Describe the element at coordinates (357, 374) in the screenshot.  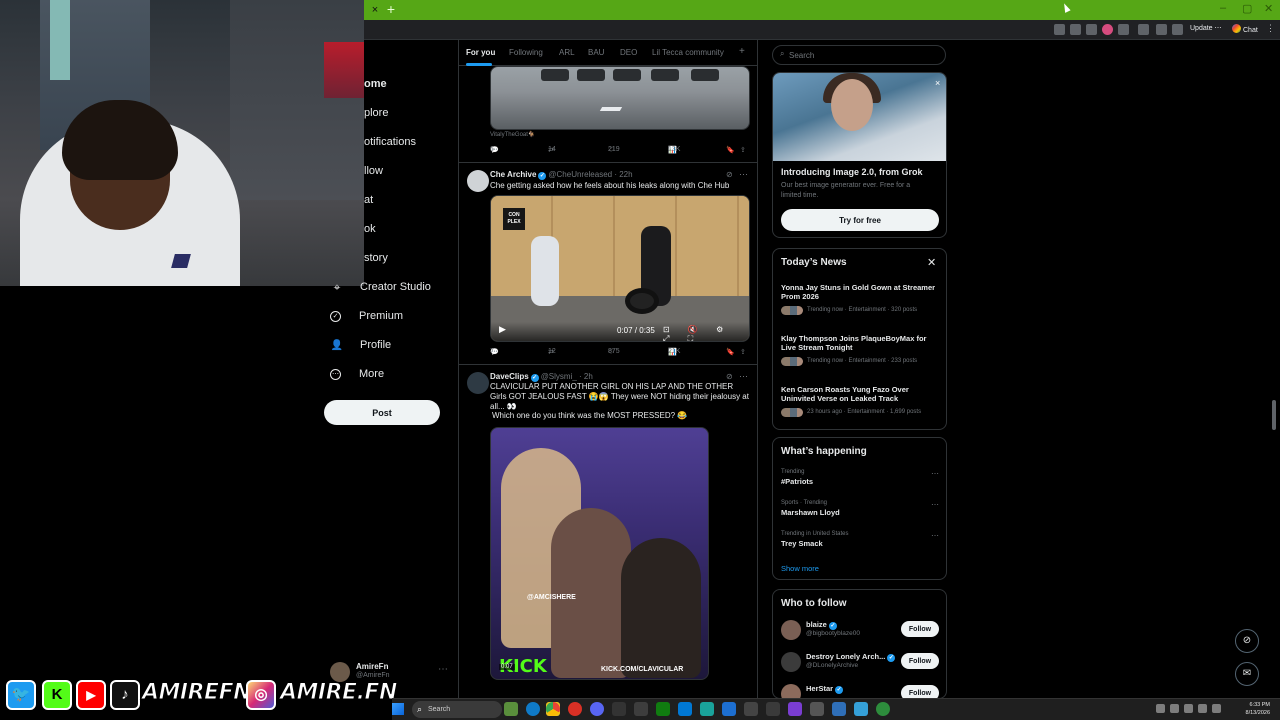
I see `sidebar-item-more: ⋯ More` at that location.